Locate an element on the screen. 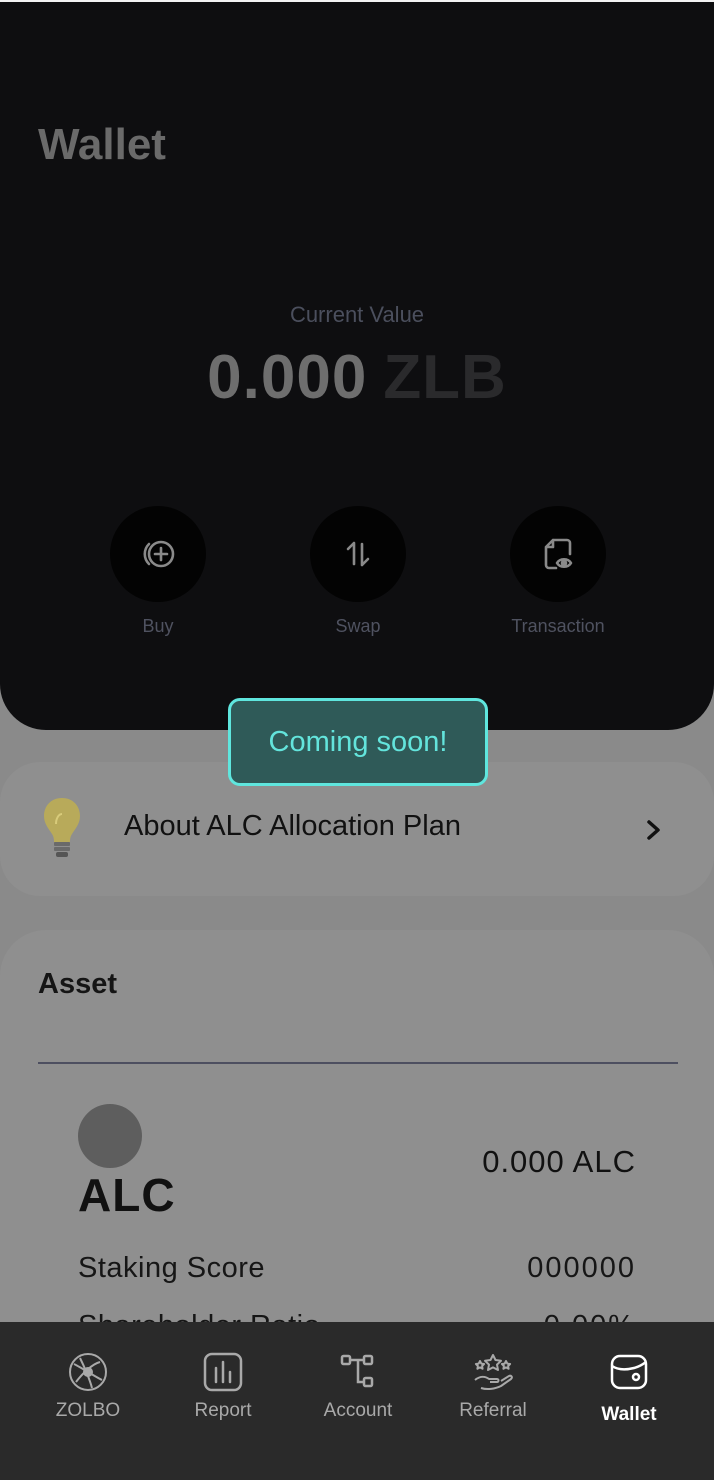 This screenshot has width=714, height=1480. wallet-icon is located at coordinates (629, 1372).